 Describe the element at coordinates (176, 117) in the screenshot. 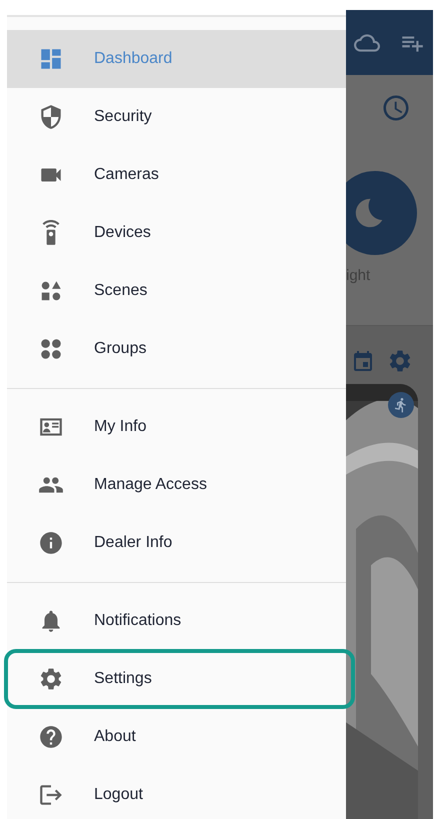

I see `drawer-item: Security` at that location.